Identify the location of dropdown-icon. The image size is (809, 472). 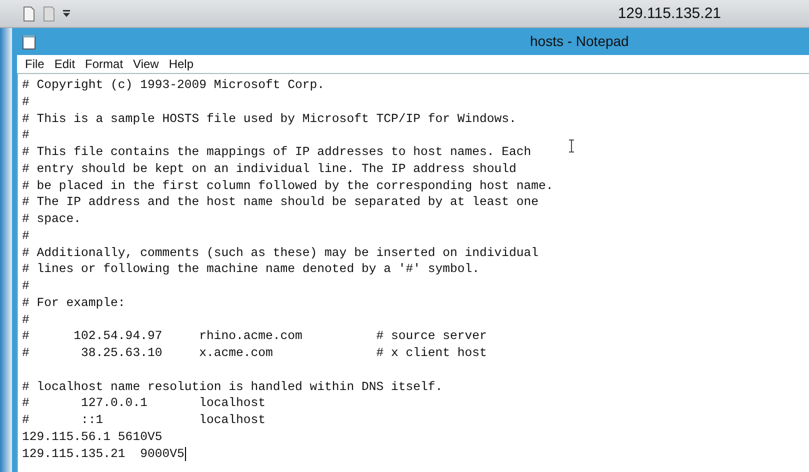
(66, 14).